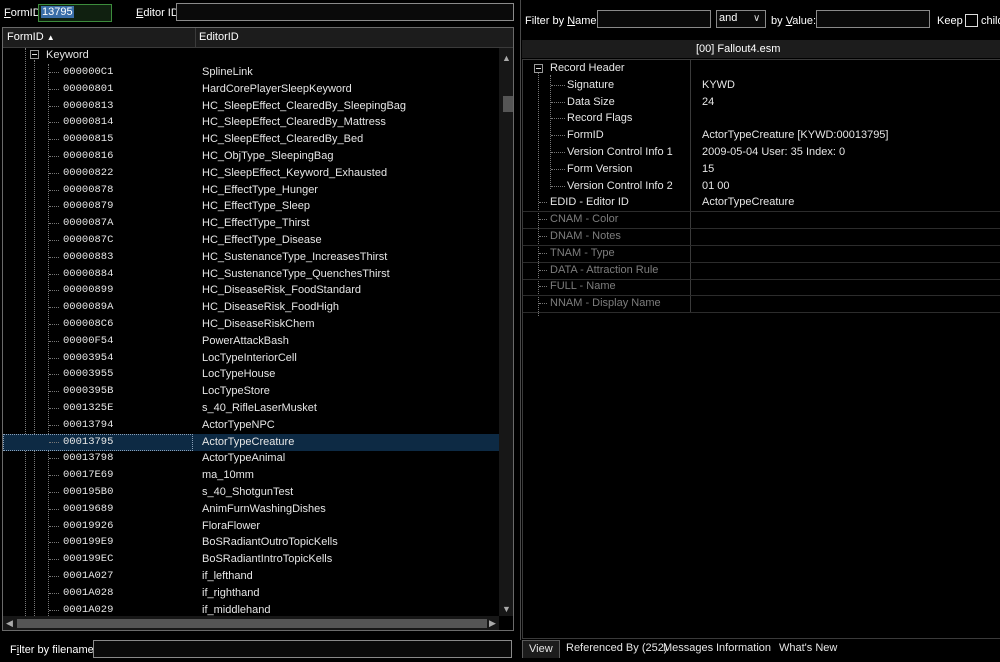  I want to click on field-row: FULL - Name, so click(761, 287).